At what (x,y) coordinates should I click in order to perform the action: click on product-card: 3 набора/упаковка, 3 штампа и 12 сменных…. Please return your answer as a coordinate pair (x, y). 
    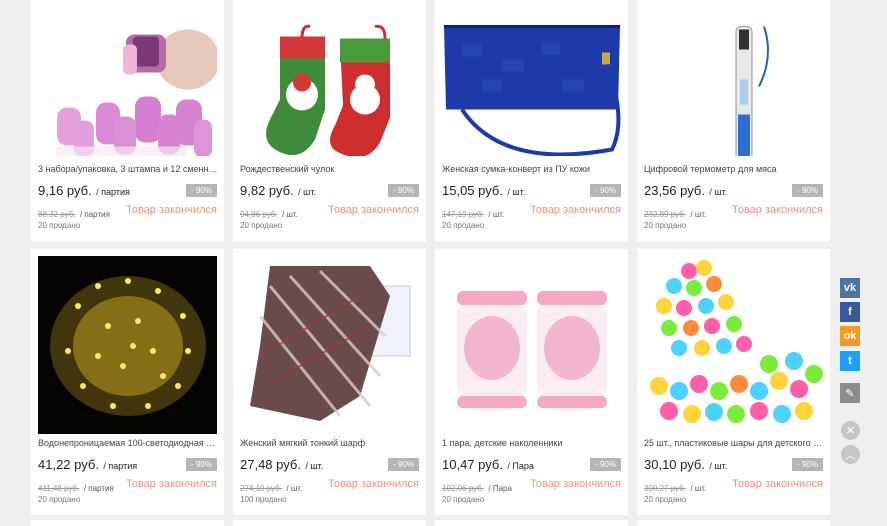
    Looking at the image, I should click on (127, 121).